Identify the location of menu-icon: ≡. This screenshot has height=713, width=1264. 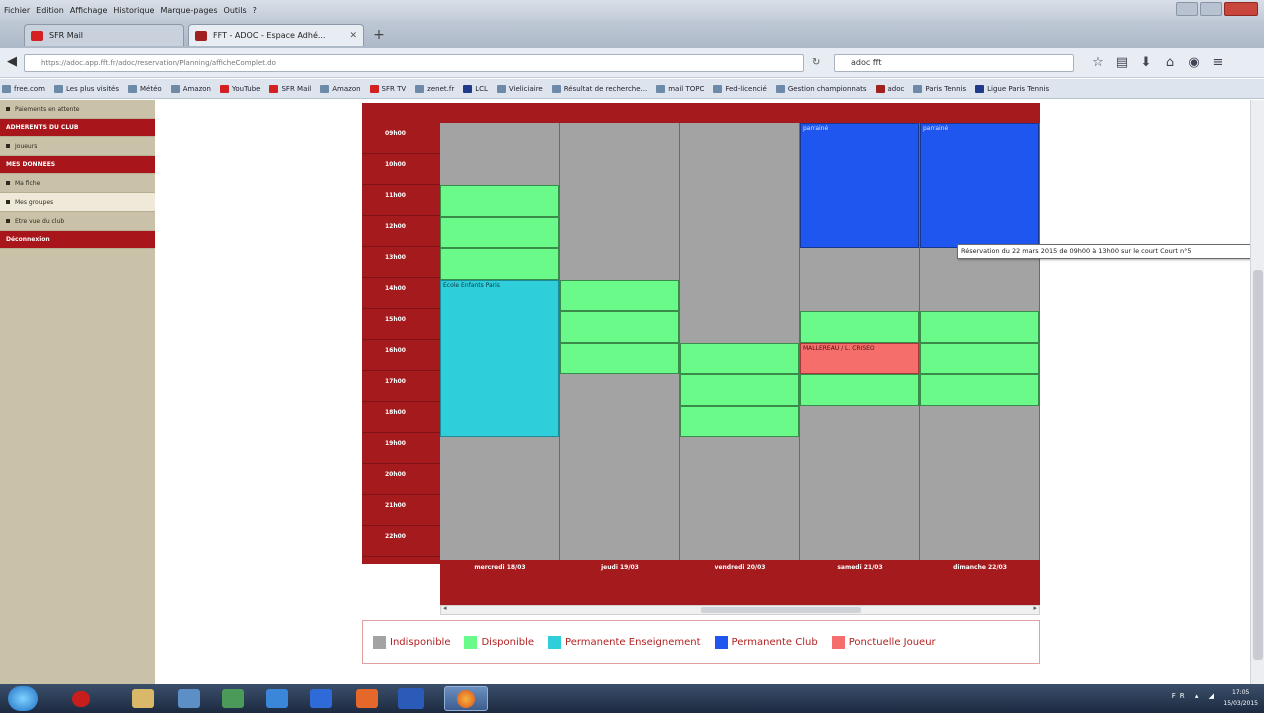
(1218, 63).